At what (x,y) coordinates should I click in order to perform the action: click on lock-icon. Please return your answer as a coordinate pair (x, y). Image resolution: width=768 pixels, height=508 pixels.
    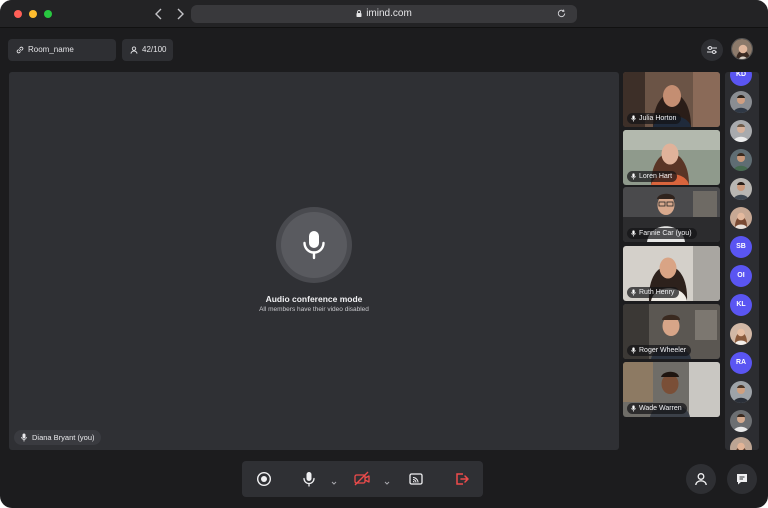
    Looking at the image, I should click on (359, 13).